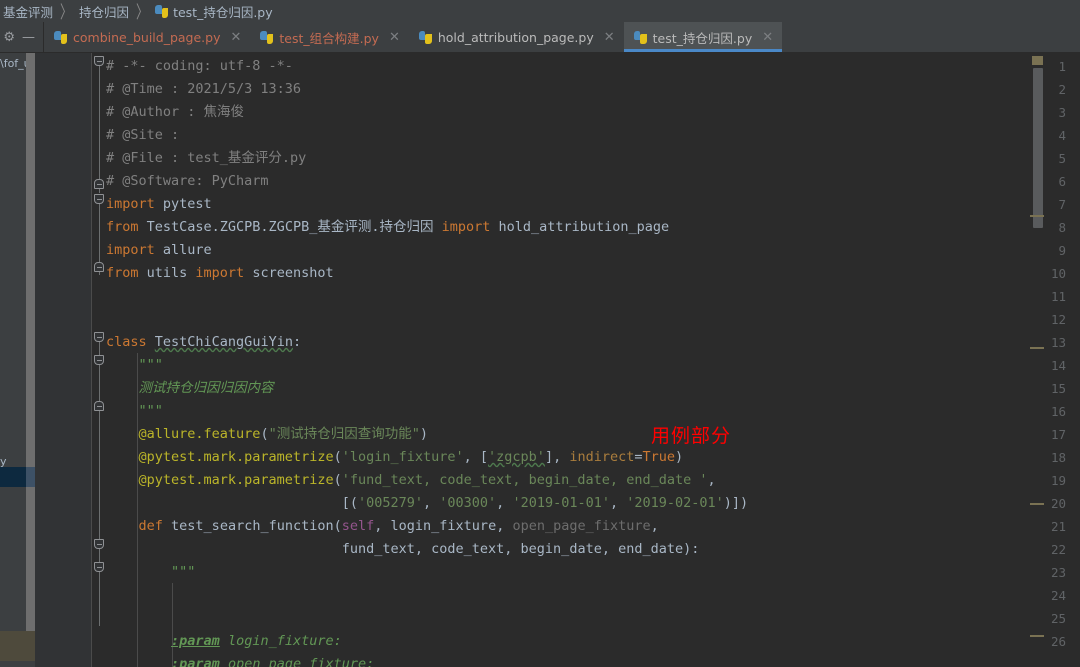 Image resolution: width=1080 pixels, height=667 pixels. I want to click on minimize-icon: —, so click(28, 37).